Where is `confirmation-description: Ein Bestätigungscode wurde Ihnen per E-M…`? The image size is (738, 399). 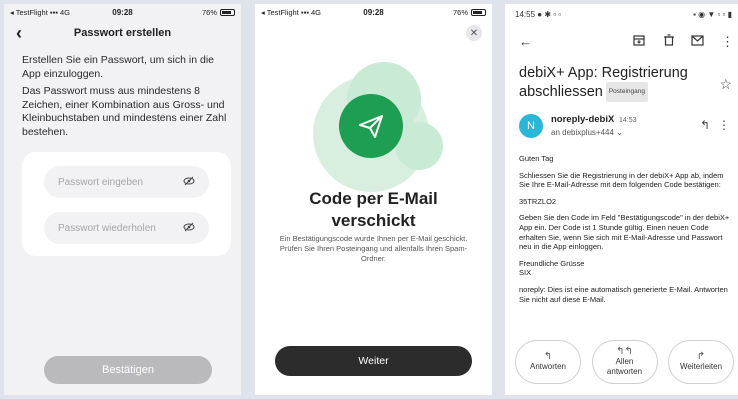
confirmation-description: Ein Bestätigungscode wurde Ihnen per E-M… is located at coordinates (373, 248).